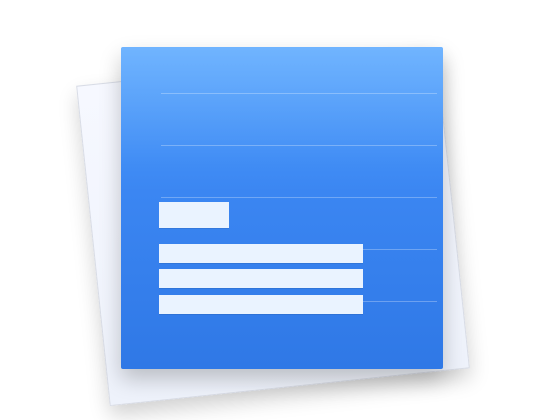 This screenshot has height=420, width=560. I want to click on title-block, so click(194, 215).